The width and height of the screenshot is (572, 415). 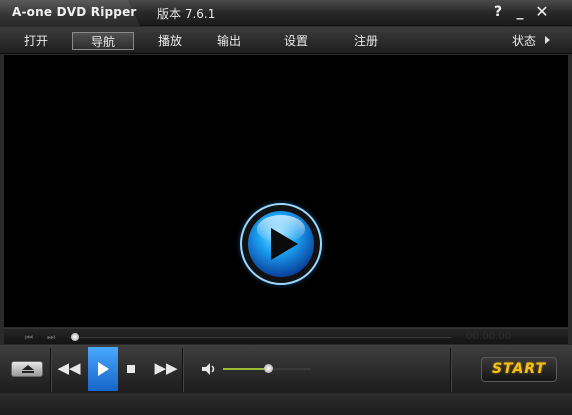 What do you see at coordinates (547, 40) in the screenshot?
I see `chevron-right-icon` at bounding box center [547, 40].